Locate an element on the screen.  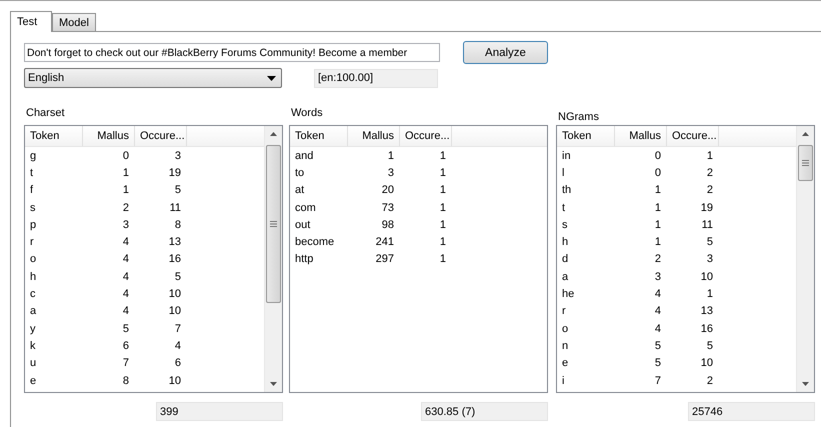
language-dropdown: English is located at coordinates (153, 78).